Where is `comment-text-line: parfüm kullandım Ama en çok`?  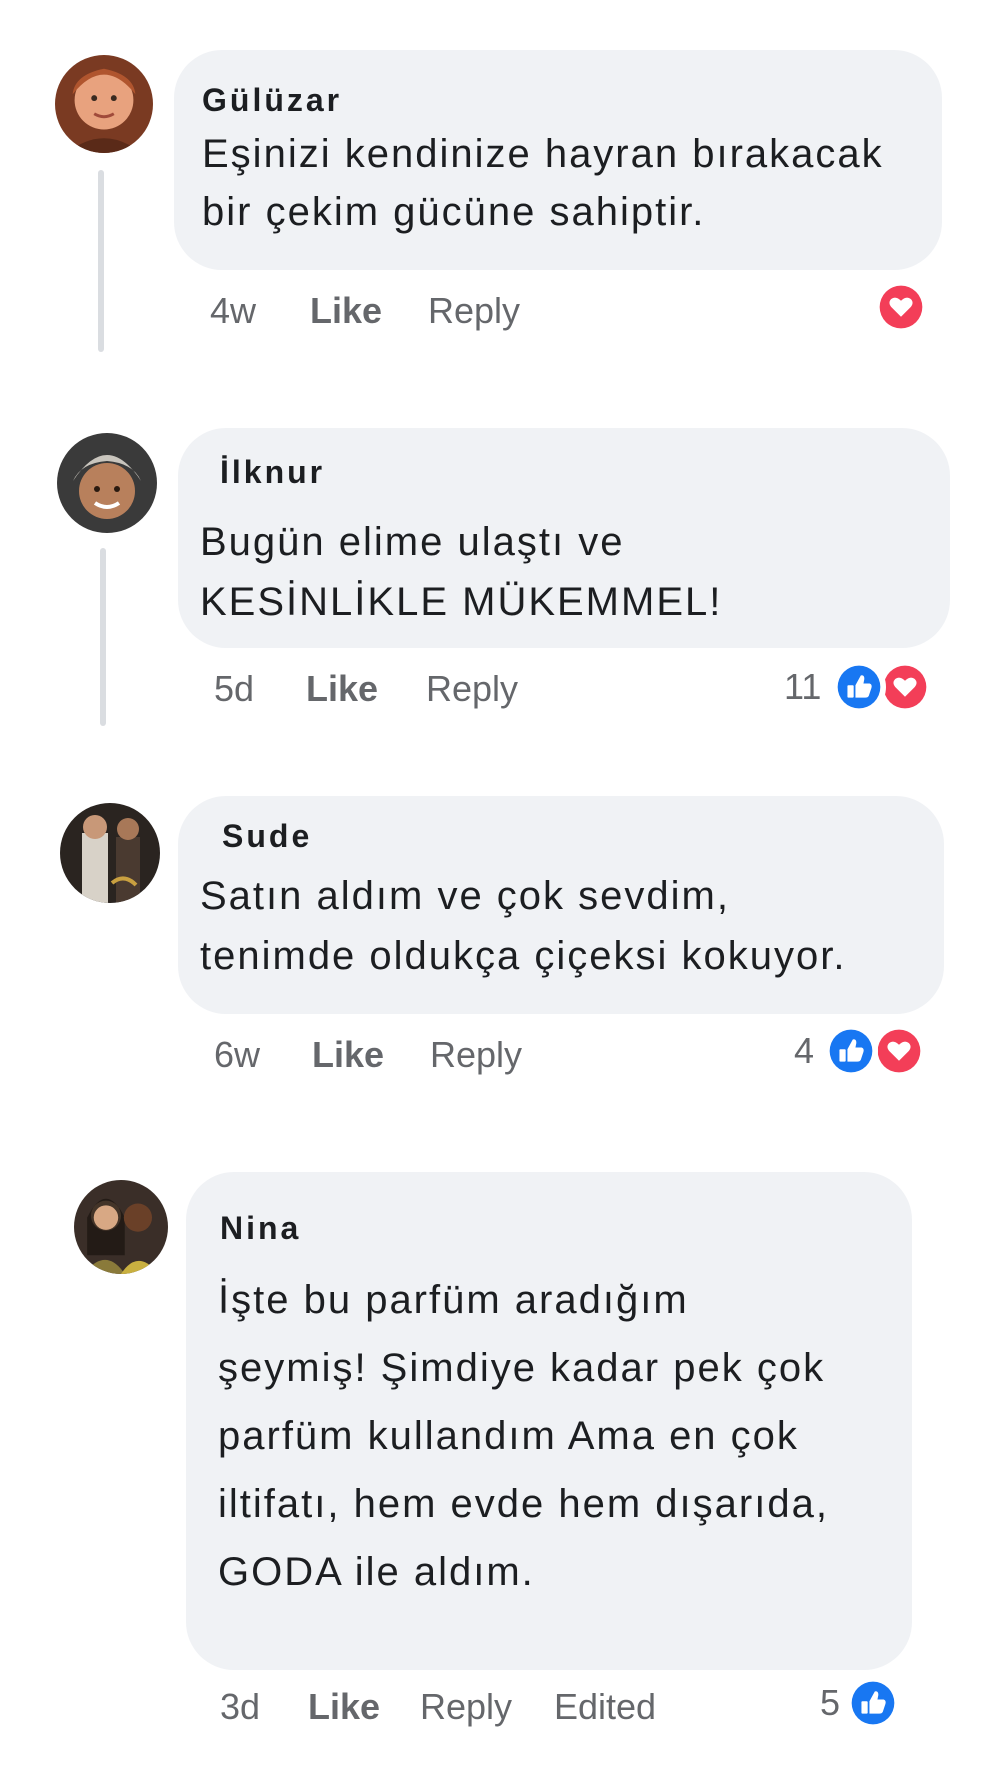 comment-text-line: parfüm kullandım Ama en çok is located at coordinates (508, 1436).